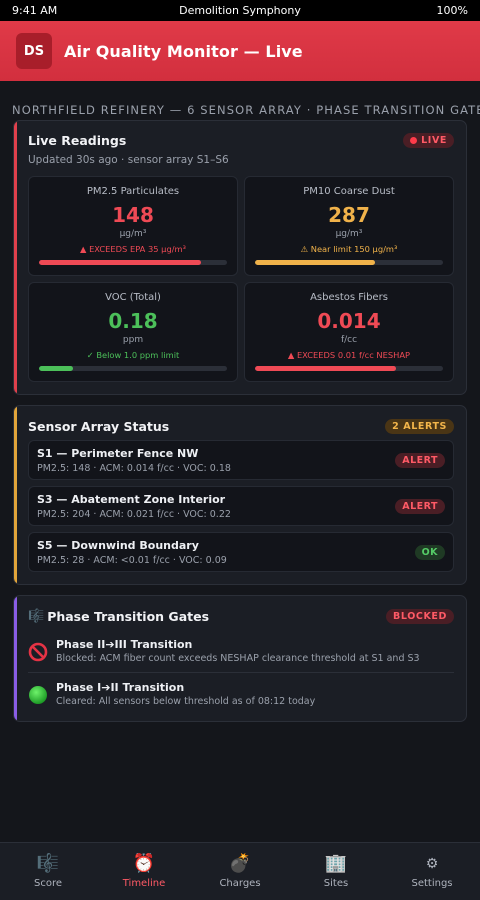 The image size is (480, 900). Describe the element at coordinates (38, 695) in the screenshot. I see `green-circle-icon` at that location.